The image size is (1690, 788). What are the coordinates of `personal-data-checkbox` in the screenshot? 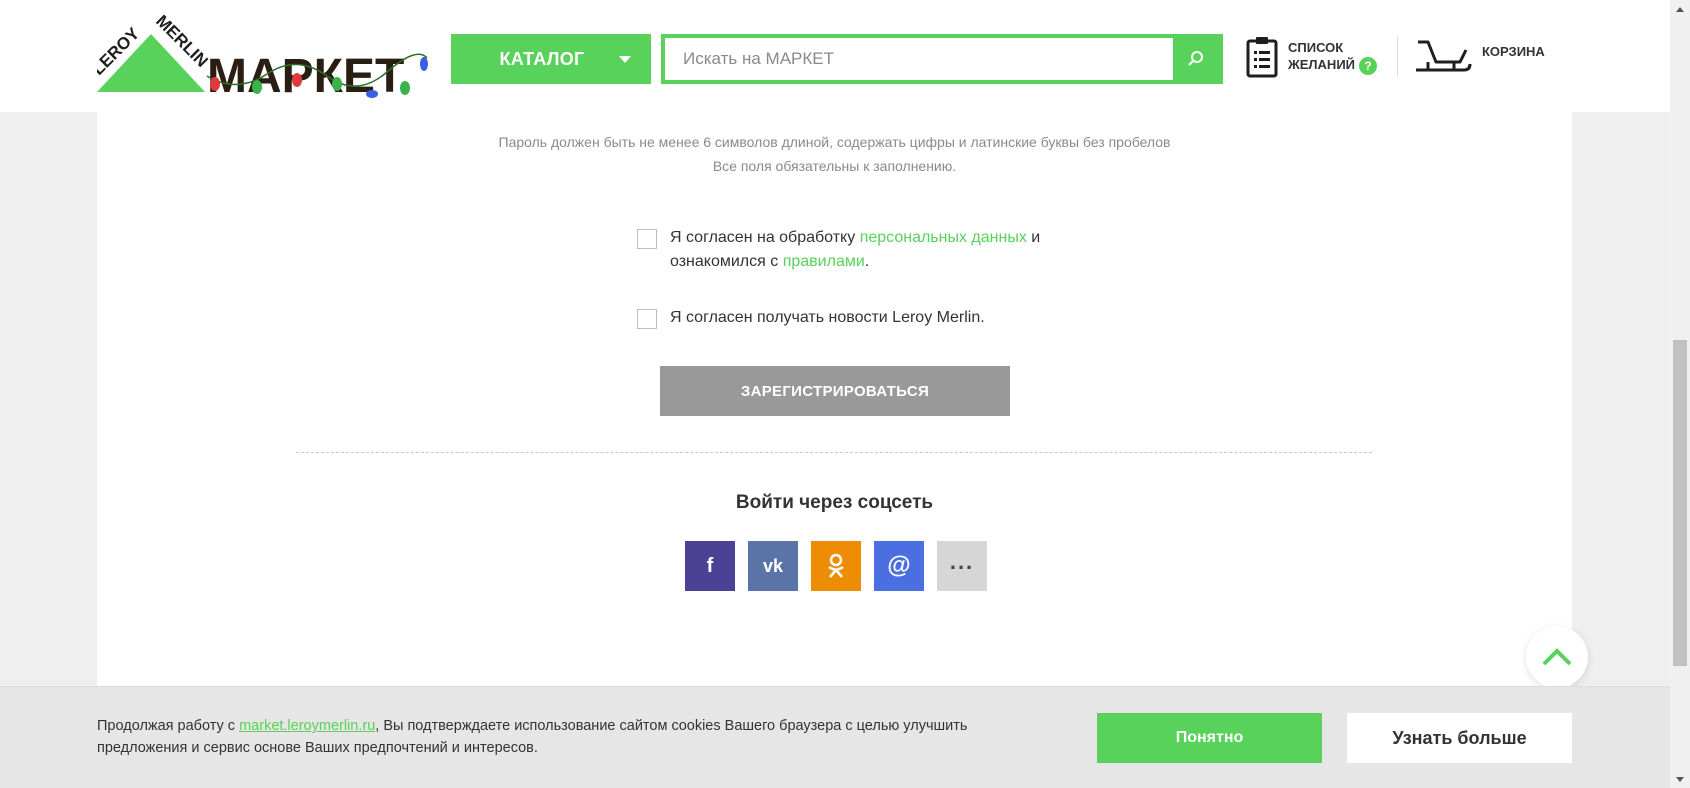 It's located at (647, 239).